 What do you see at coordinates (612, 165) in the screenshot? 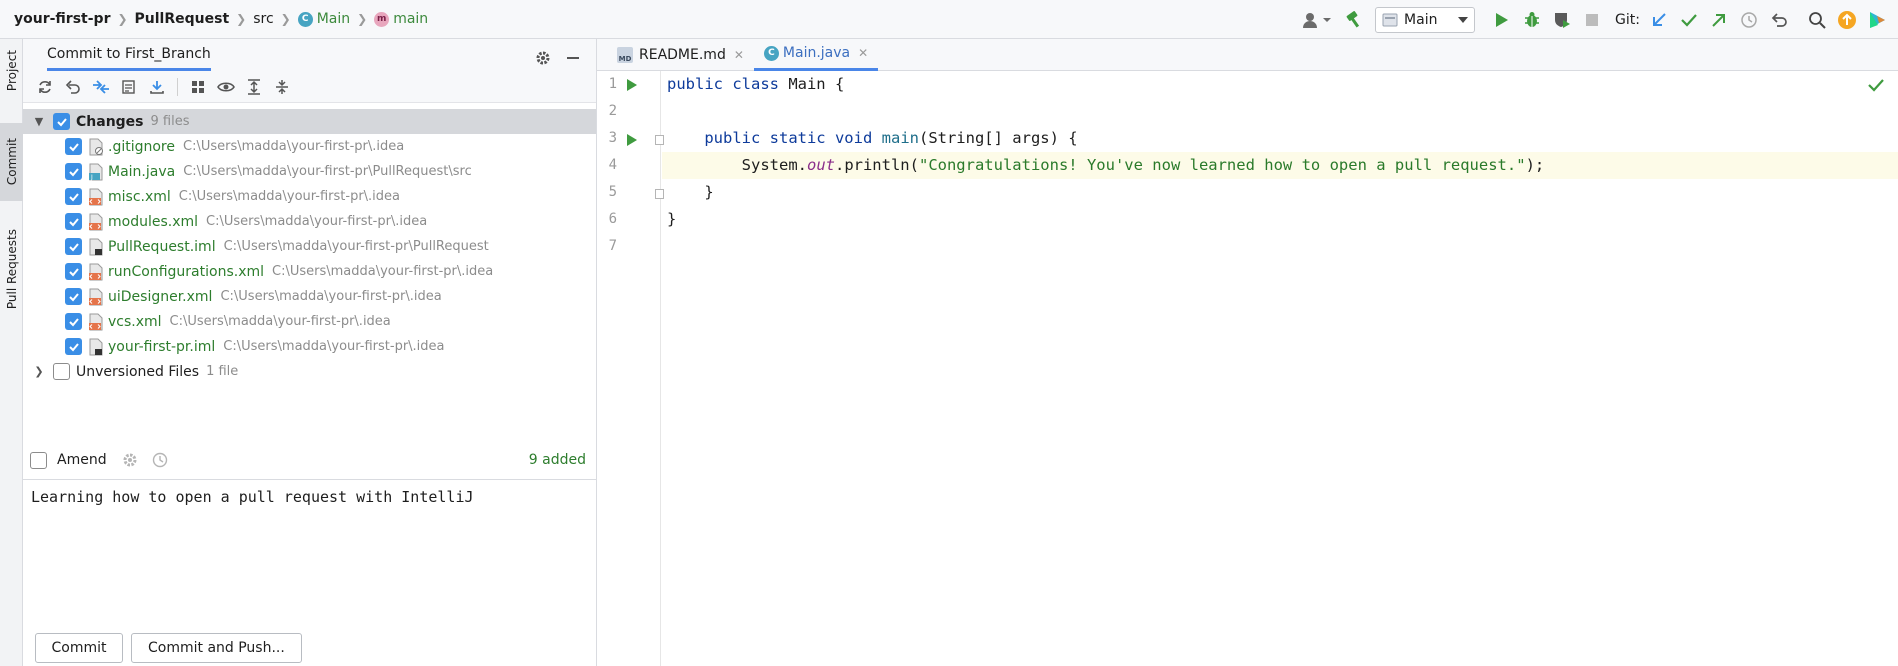
I see `line-number: 4` at bounding box center [612, 165].